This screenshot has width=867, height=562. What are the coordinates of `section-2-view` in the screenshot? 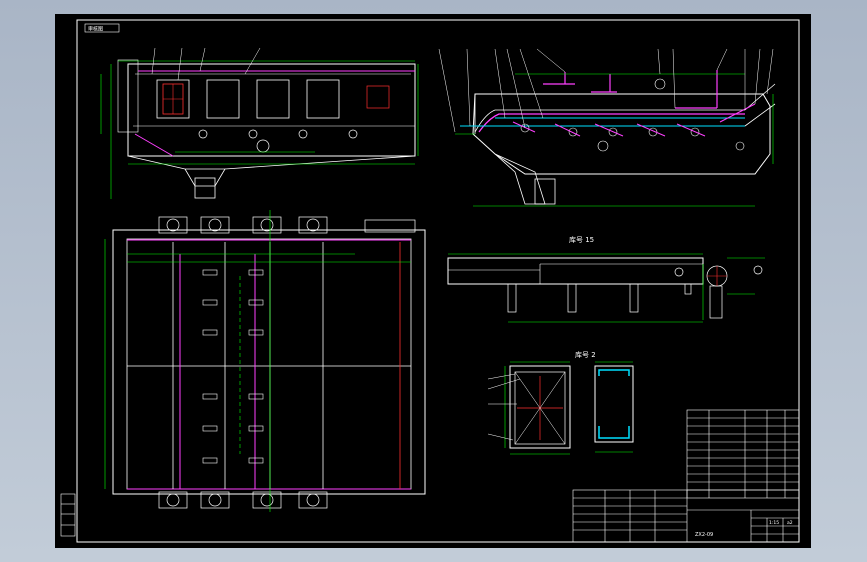 It's located at (560, 408).